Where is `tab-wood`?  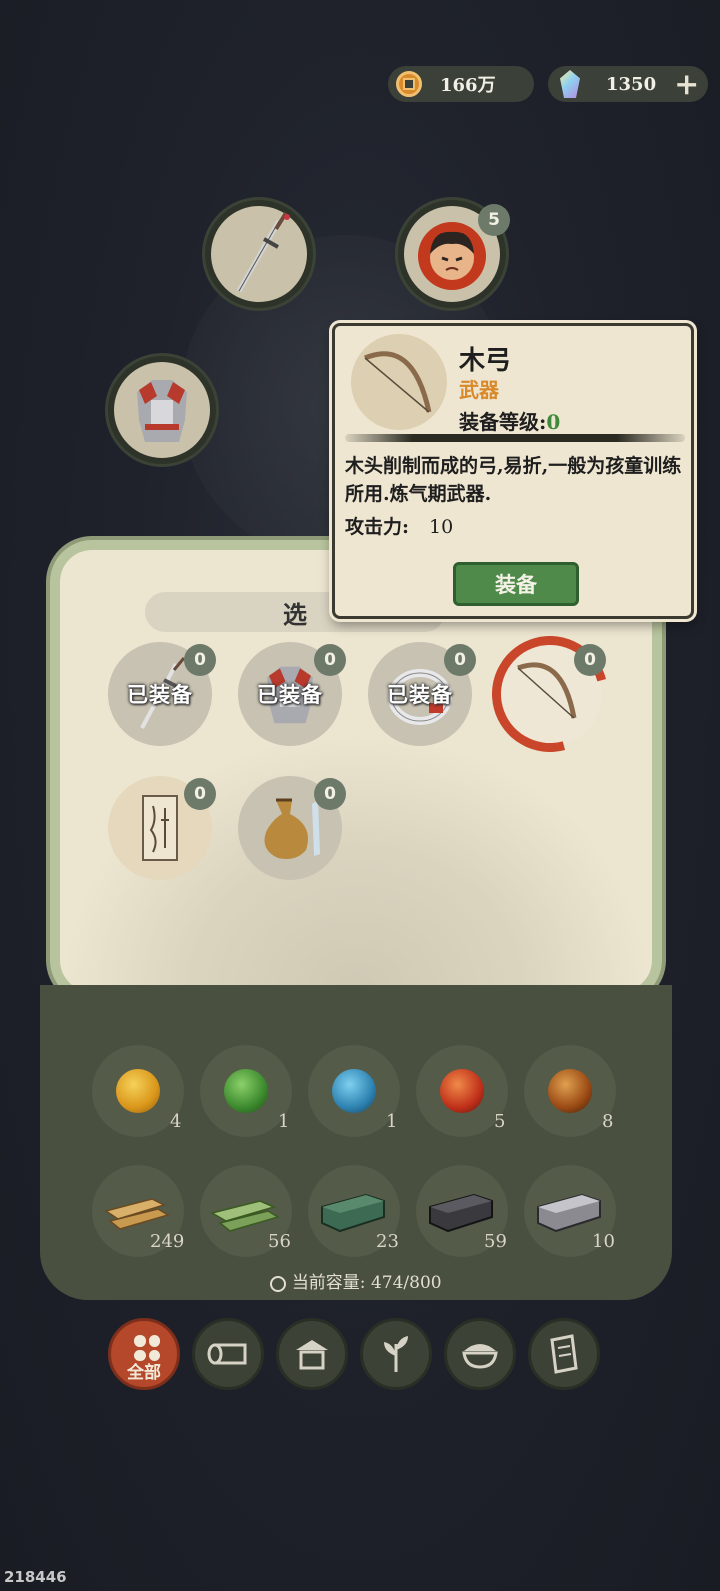
tab-wood is located at coordinates (228, 1354).